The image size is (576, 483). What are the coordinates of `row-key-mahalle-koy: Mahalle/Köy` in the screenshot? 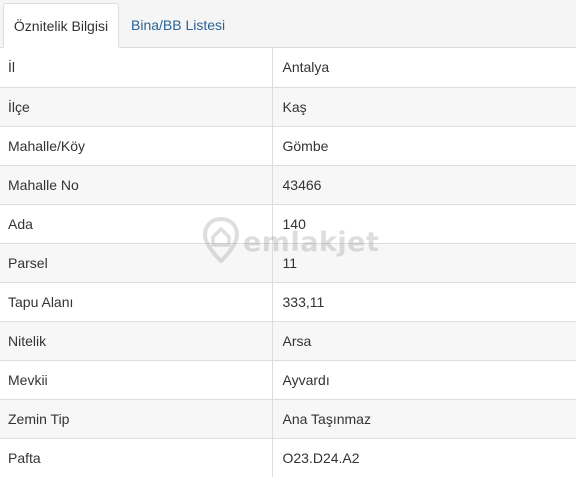 It's located at (136, 146).